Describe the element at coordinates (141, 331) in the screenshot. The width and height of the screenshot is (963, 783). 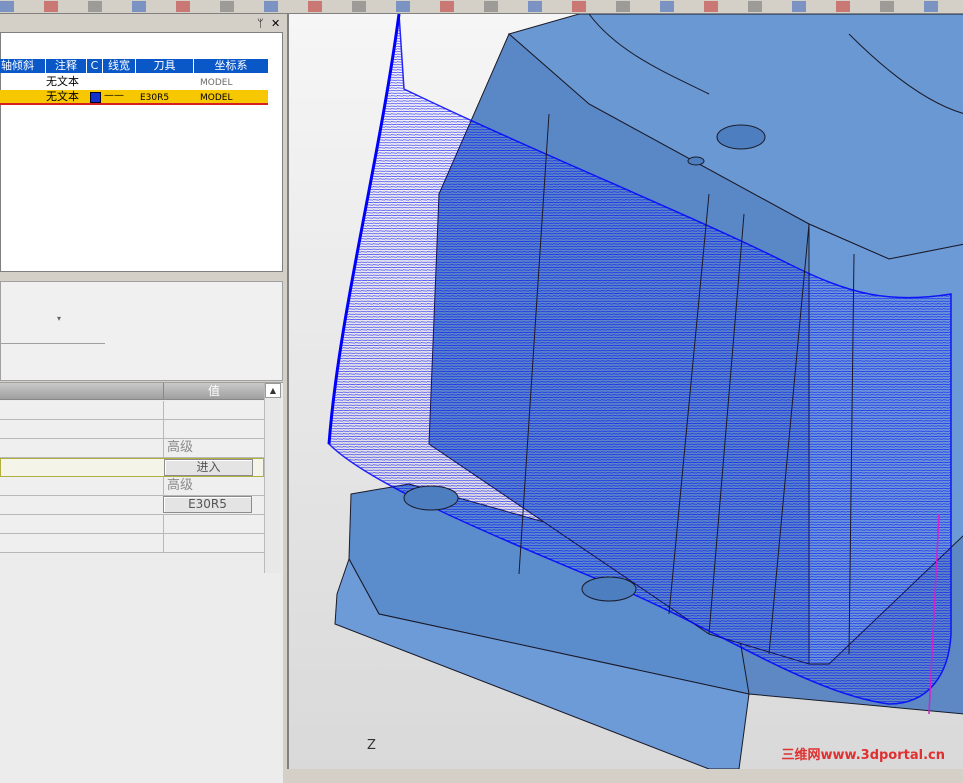
I see `filter-panel: ▾` at that location.